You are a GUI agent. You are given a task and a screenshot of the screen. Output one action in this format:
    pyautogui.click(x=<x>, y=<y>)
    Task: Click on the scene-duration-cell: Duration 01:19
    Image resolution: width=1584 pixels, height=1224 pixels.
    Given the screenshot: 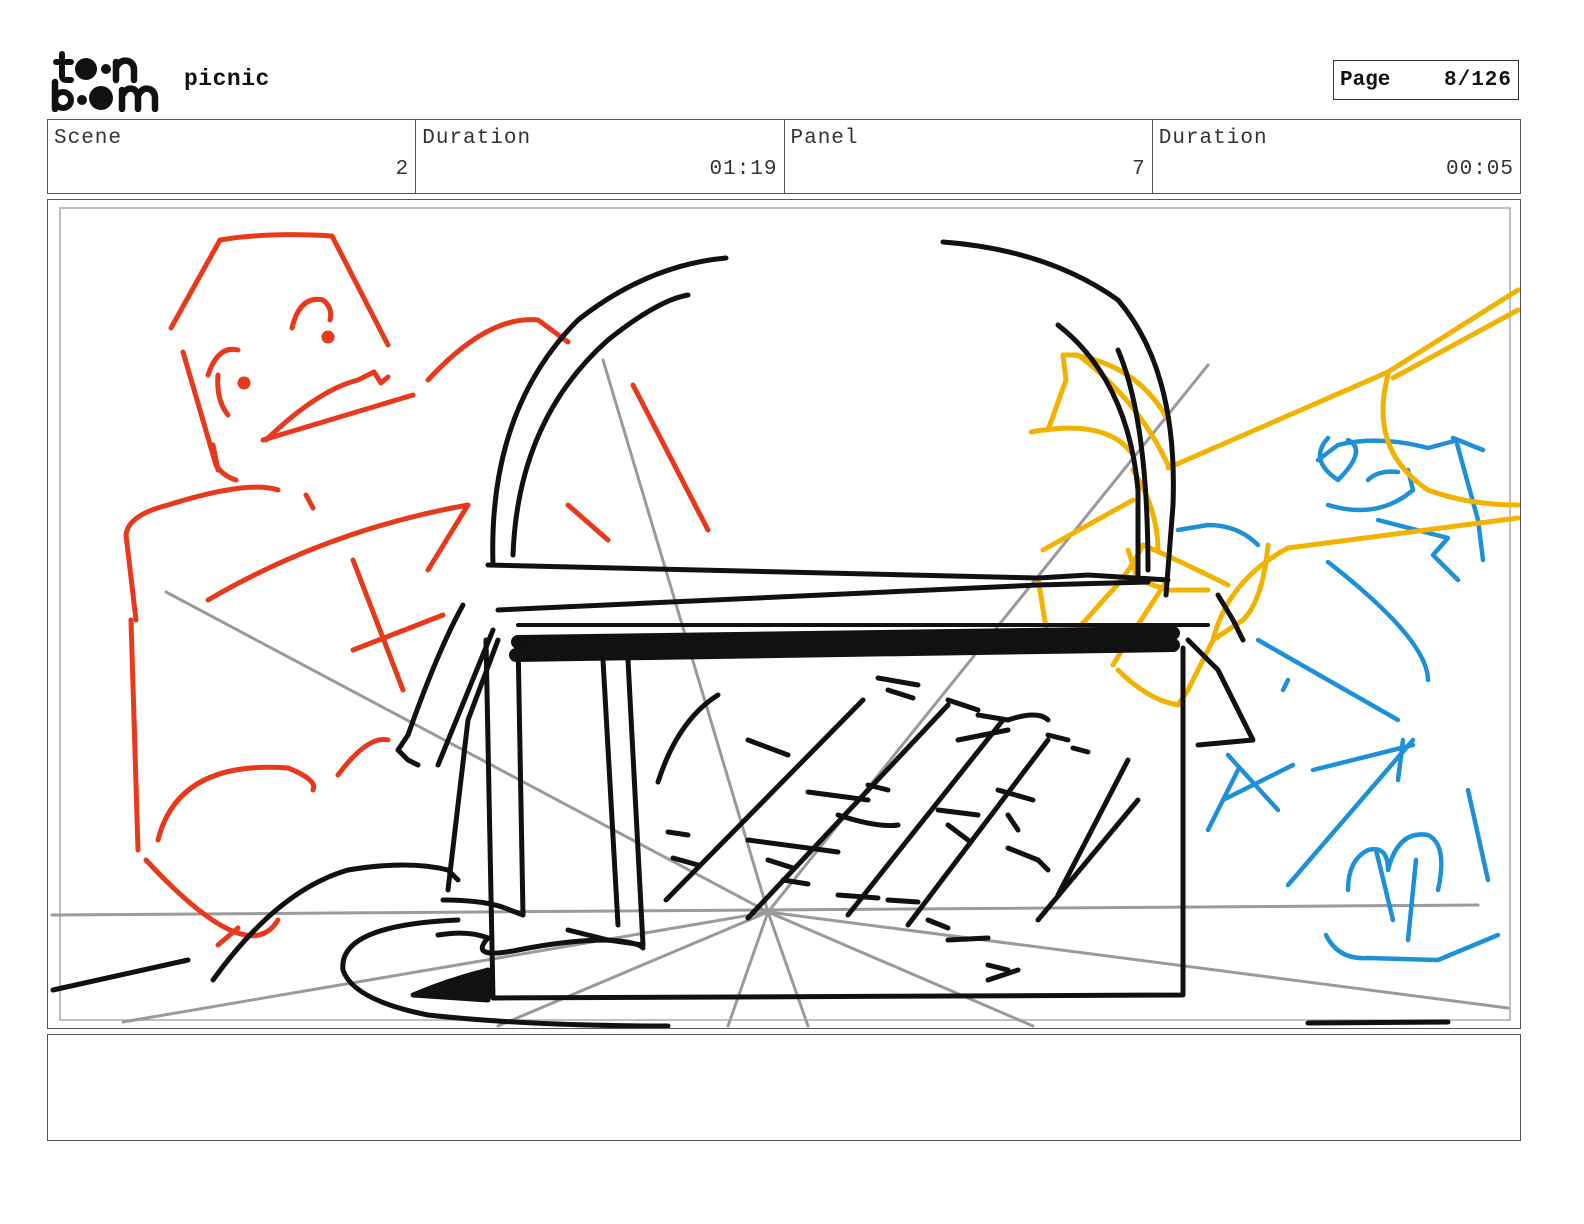 What is the action you would take?
    pyautogui.click(x=600, y=156)
    